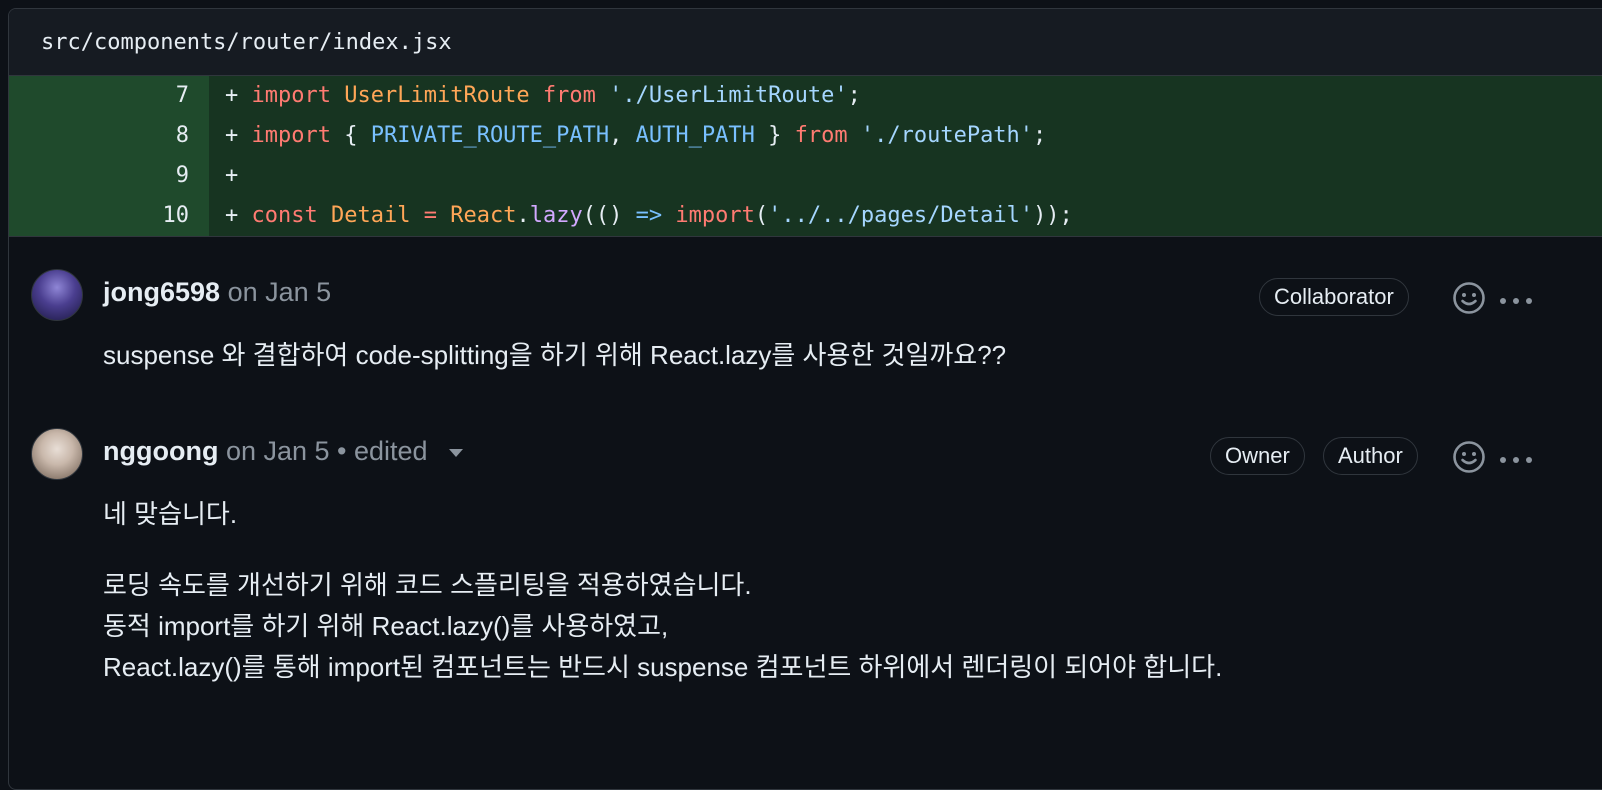 This screenshot has height=790, width=1602. Describe the element at coordinates (246, 42) in the screenshot. I see `file-path: src/components/router/index.jsx` at that location.